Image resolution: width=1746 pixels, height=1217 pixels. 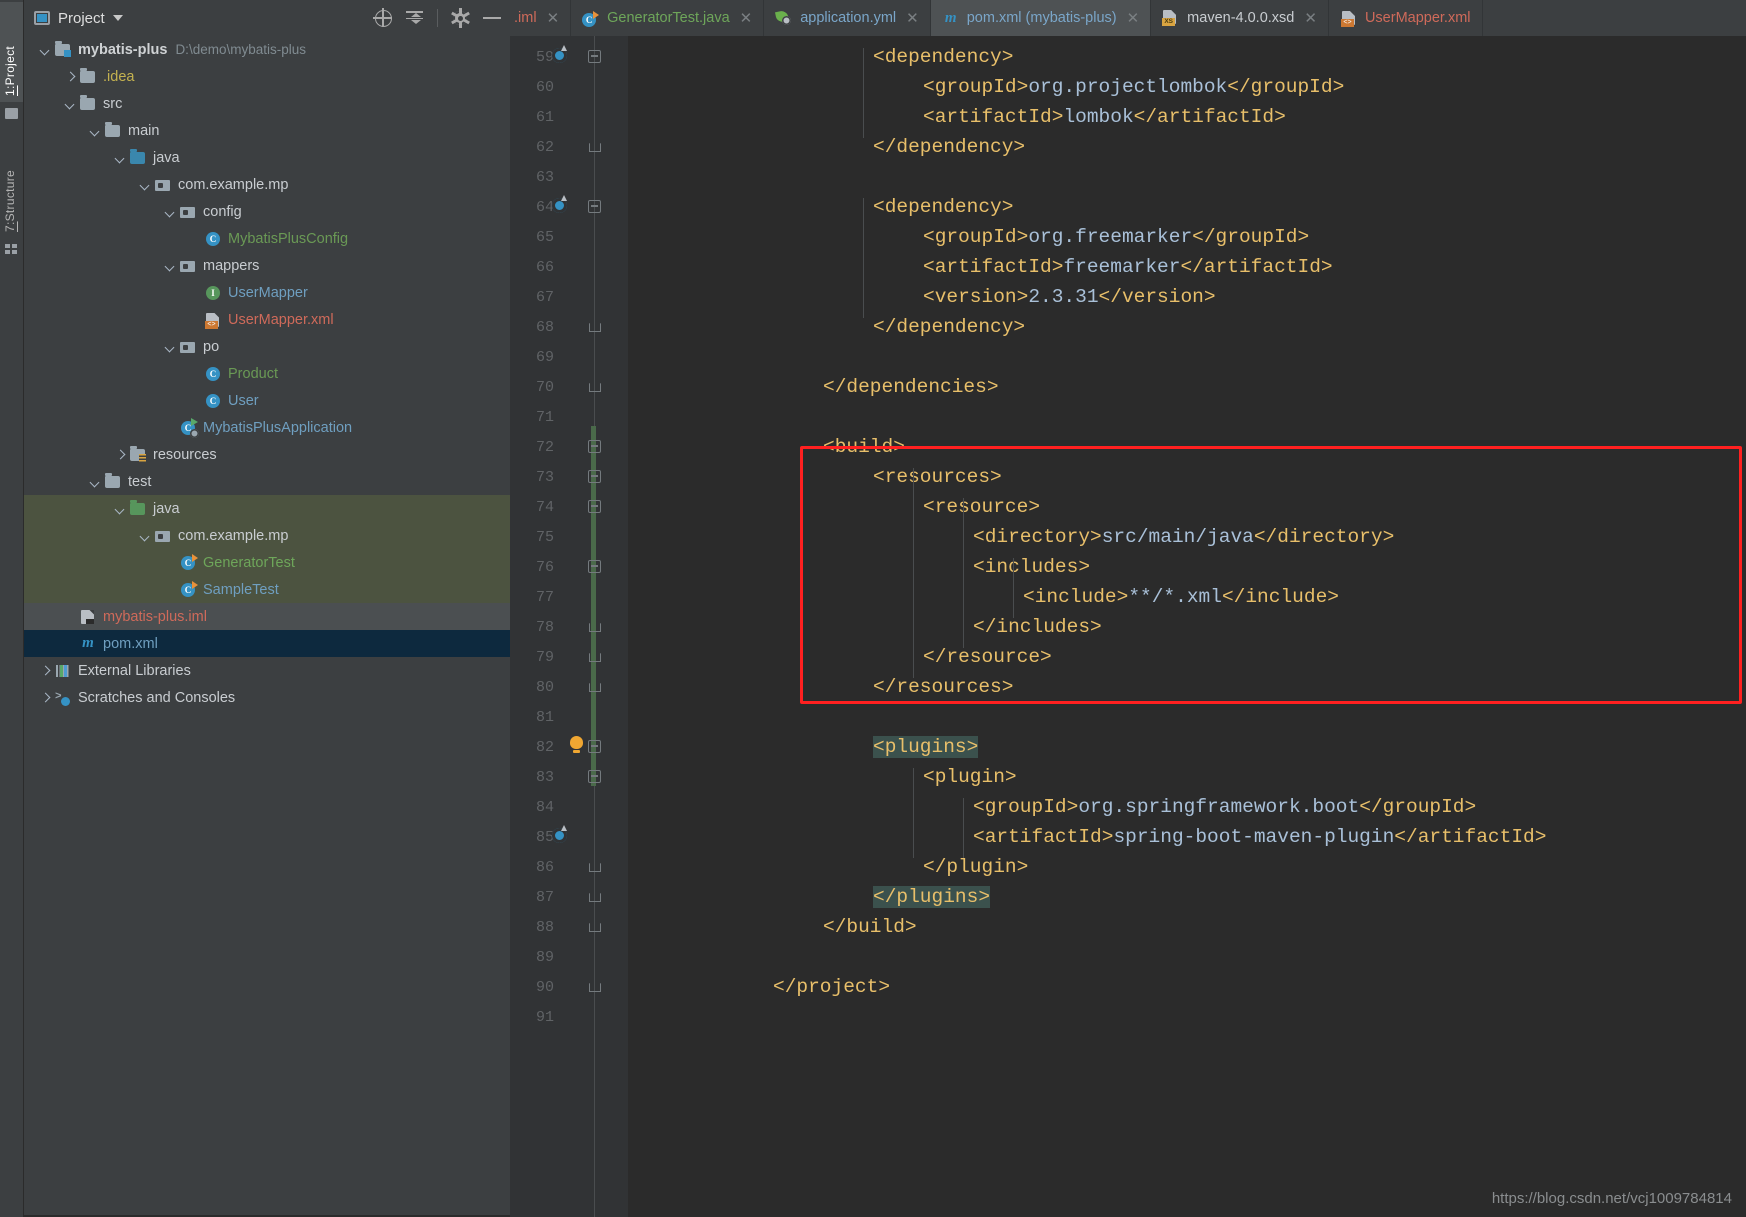 I want to click on code-line-75: <directory> src/main/java </directory>, so click(x=1187, y=537).